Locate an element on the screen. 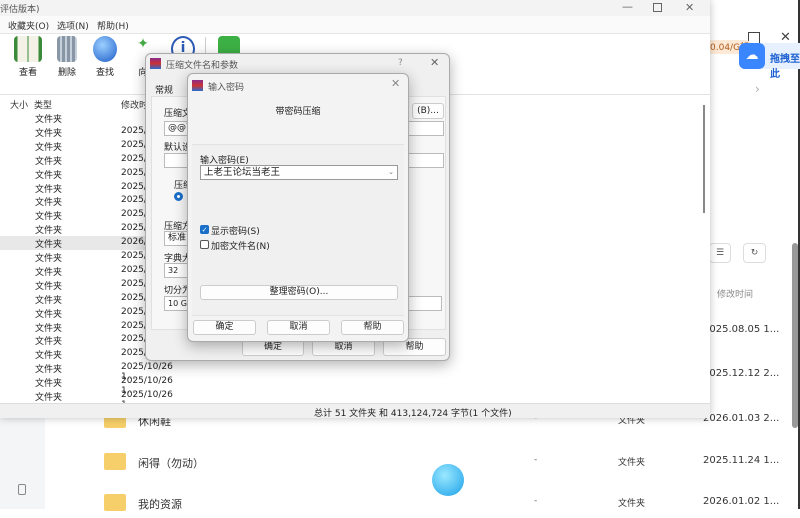 This screenshot has width=800, height=518. checkbox-checked-icon: ✓ is located at coordinates (204, 229).